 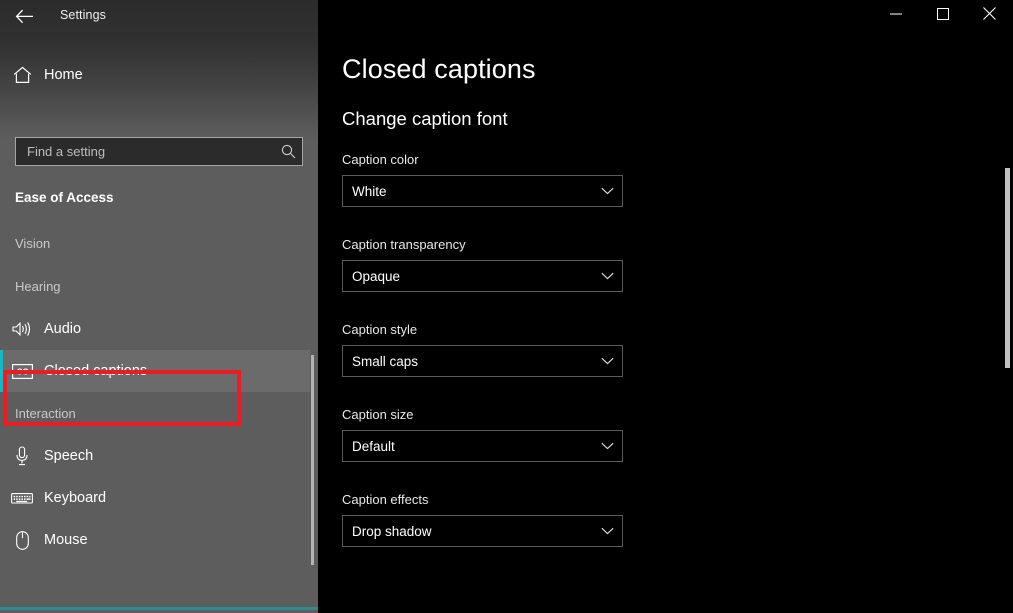 I want to click on title-bar: Settings, so click(x=506, y=16).